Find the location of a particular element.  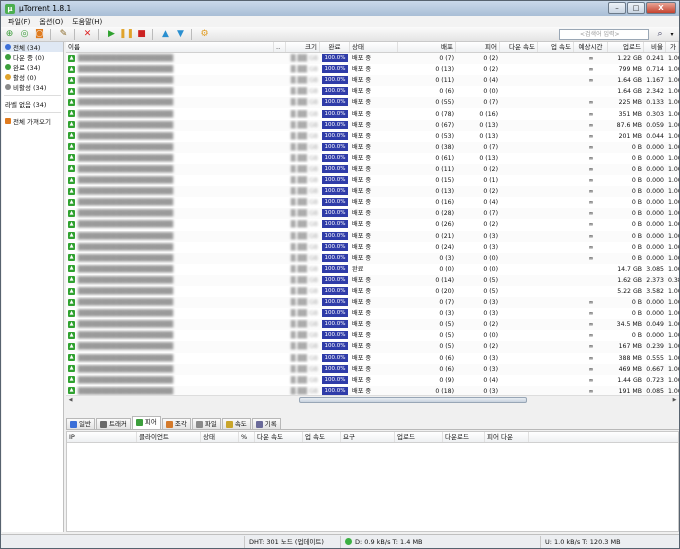

tab-3: 조각 is located at coordinates (176, 423).